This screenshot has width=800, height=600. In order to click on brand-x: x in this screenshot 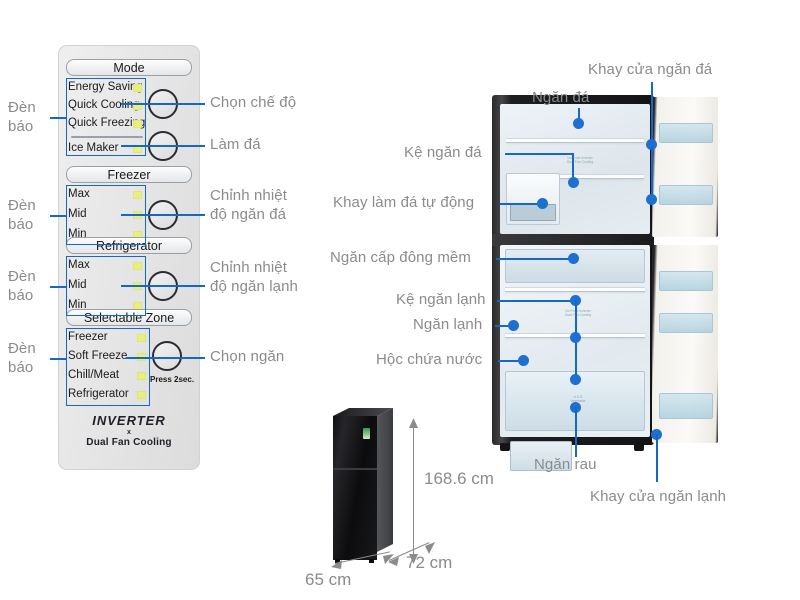, I will do `click(129, 432)`.